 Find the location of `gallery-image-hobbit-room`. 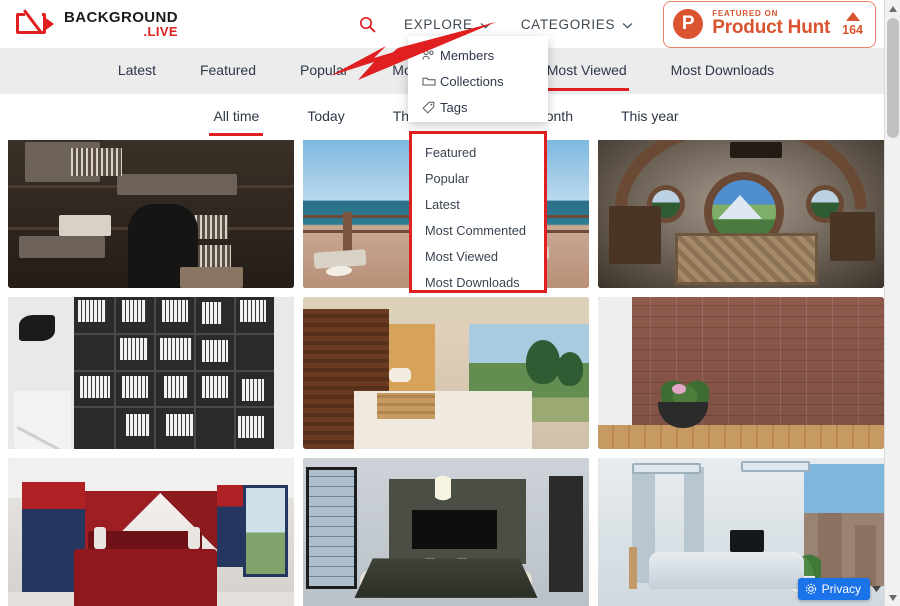

gallery-image-hobbit-room is located at coordinates (741, 212).